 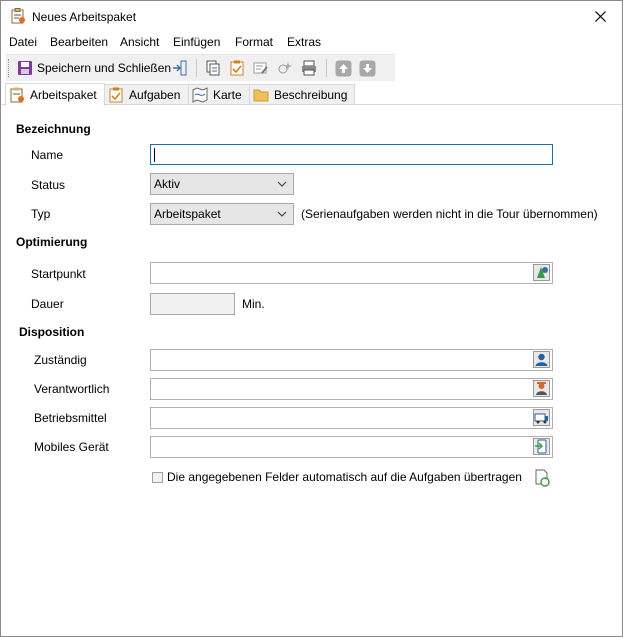 What do you see at coordinates (154, 155) in the screenshot?
I see `text-caret` at bounding box center [154, 155].